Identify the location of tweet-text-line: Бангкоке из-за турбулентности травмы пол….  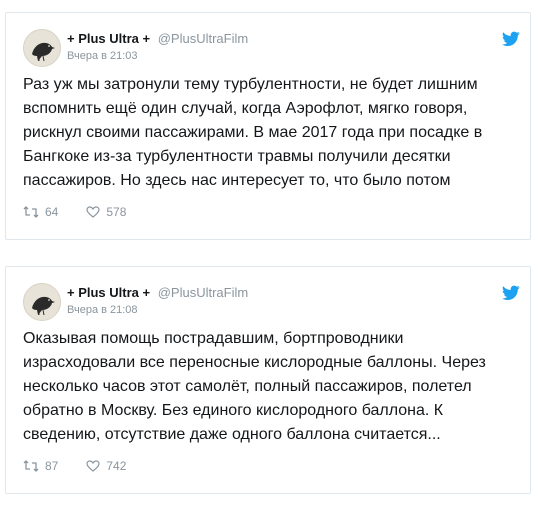
(237, 156).